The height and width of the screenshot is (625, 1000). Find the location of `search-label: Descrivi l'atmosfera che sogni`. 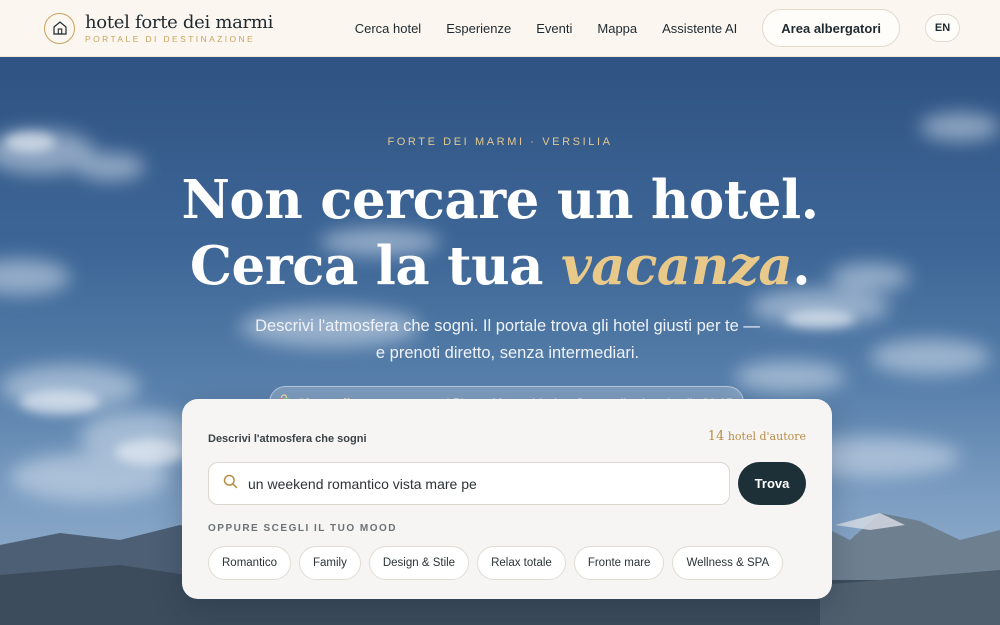

search-label: Descrivi l'atmosfera che sogni is located at coordinates (287, 439).